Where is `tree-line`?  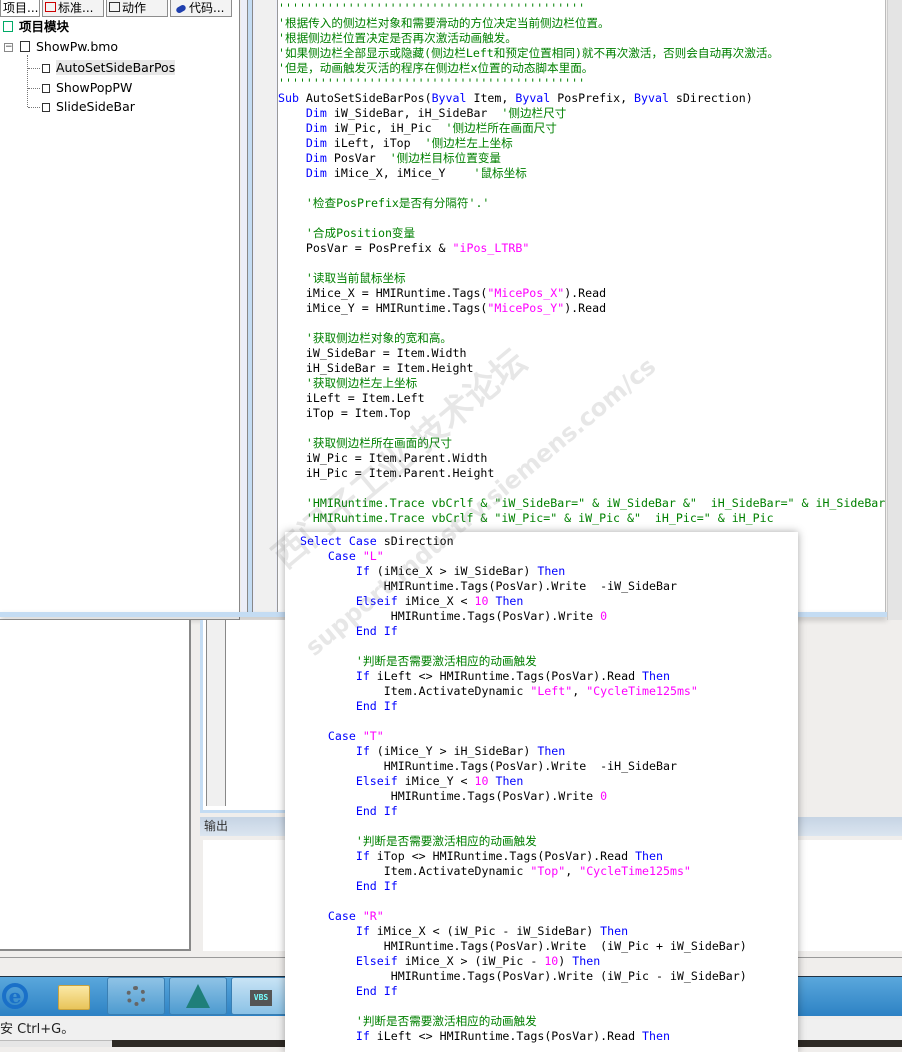 tree-line is located at coordinates (27, 81).